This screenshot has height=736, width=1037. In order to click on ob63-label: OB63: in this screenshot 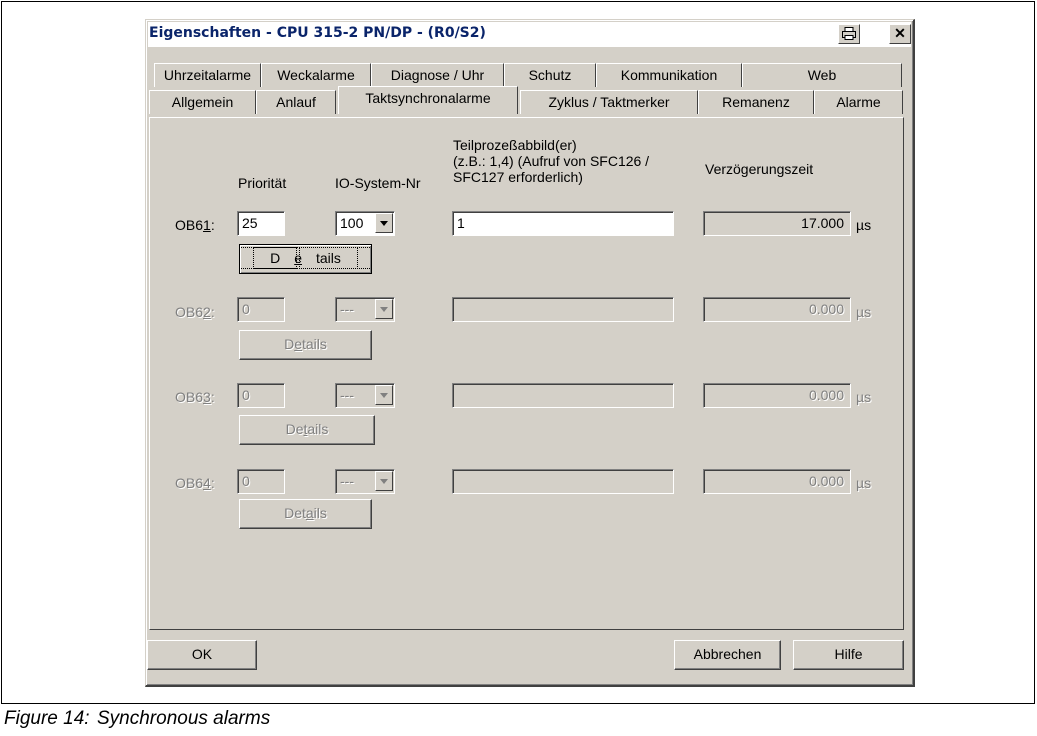, I will do `click(195, 397)`.